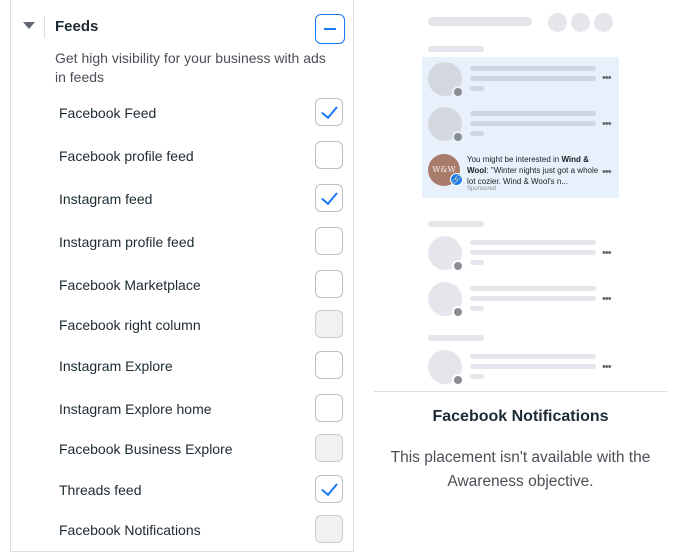 Image resolution: width=700 pixels, height=552 pixels. Describe the element at coordinates (29, 25) in the screenshot. I see `caret-down-icon` at that location.